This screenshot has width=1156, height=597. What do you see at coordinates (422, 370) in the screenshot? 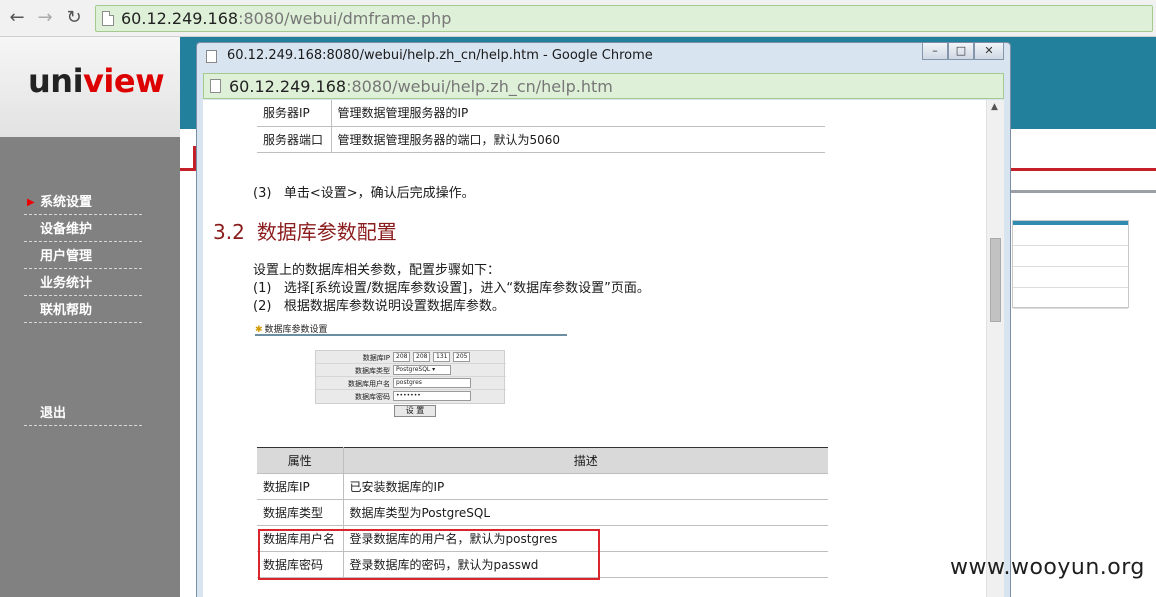
I see `mini-select: PostgreSQL ▾` at bounding box center [422, 370].